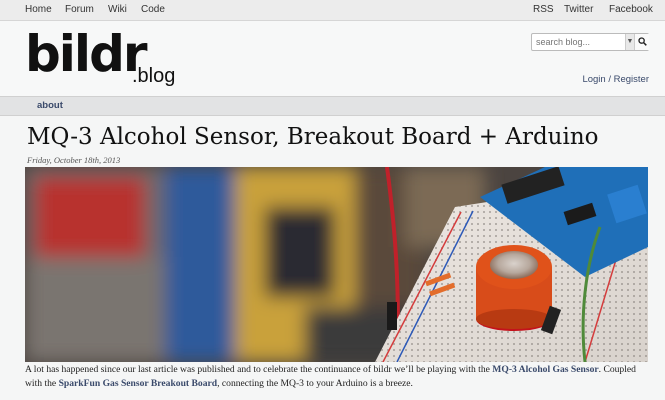  I want to click on search-input, so click(580, 41).